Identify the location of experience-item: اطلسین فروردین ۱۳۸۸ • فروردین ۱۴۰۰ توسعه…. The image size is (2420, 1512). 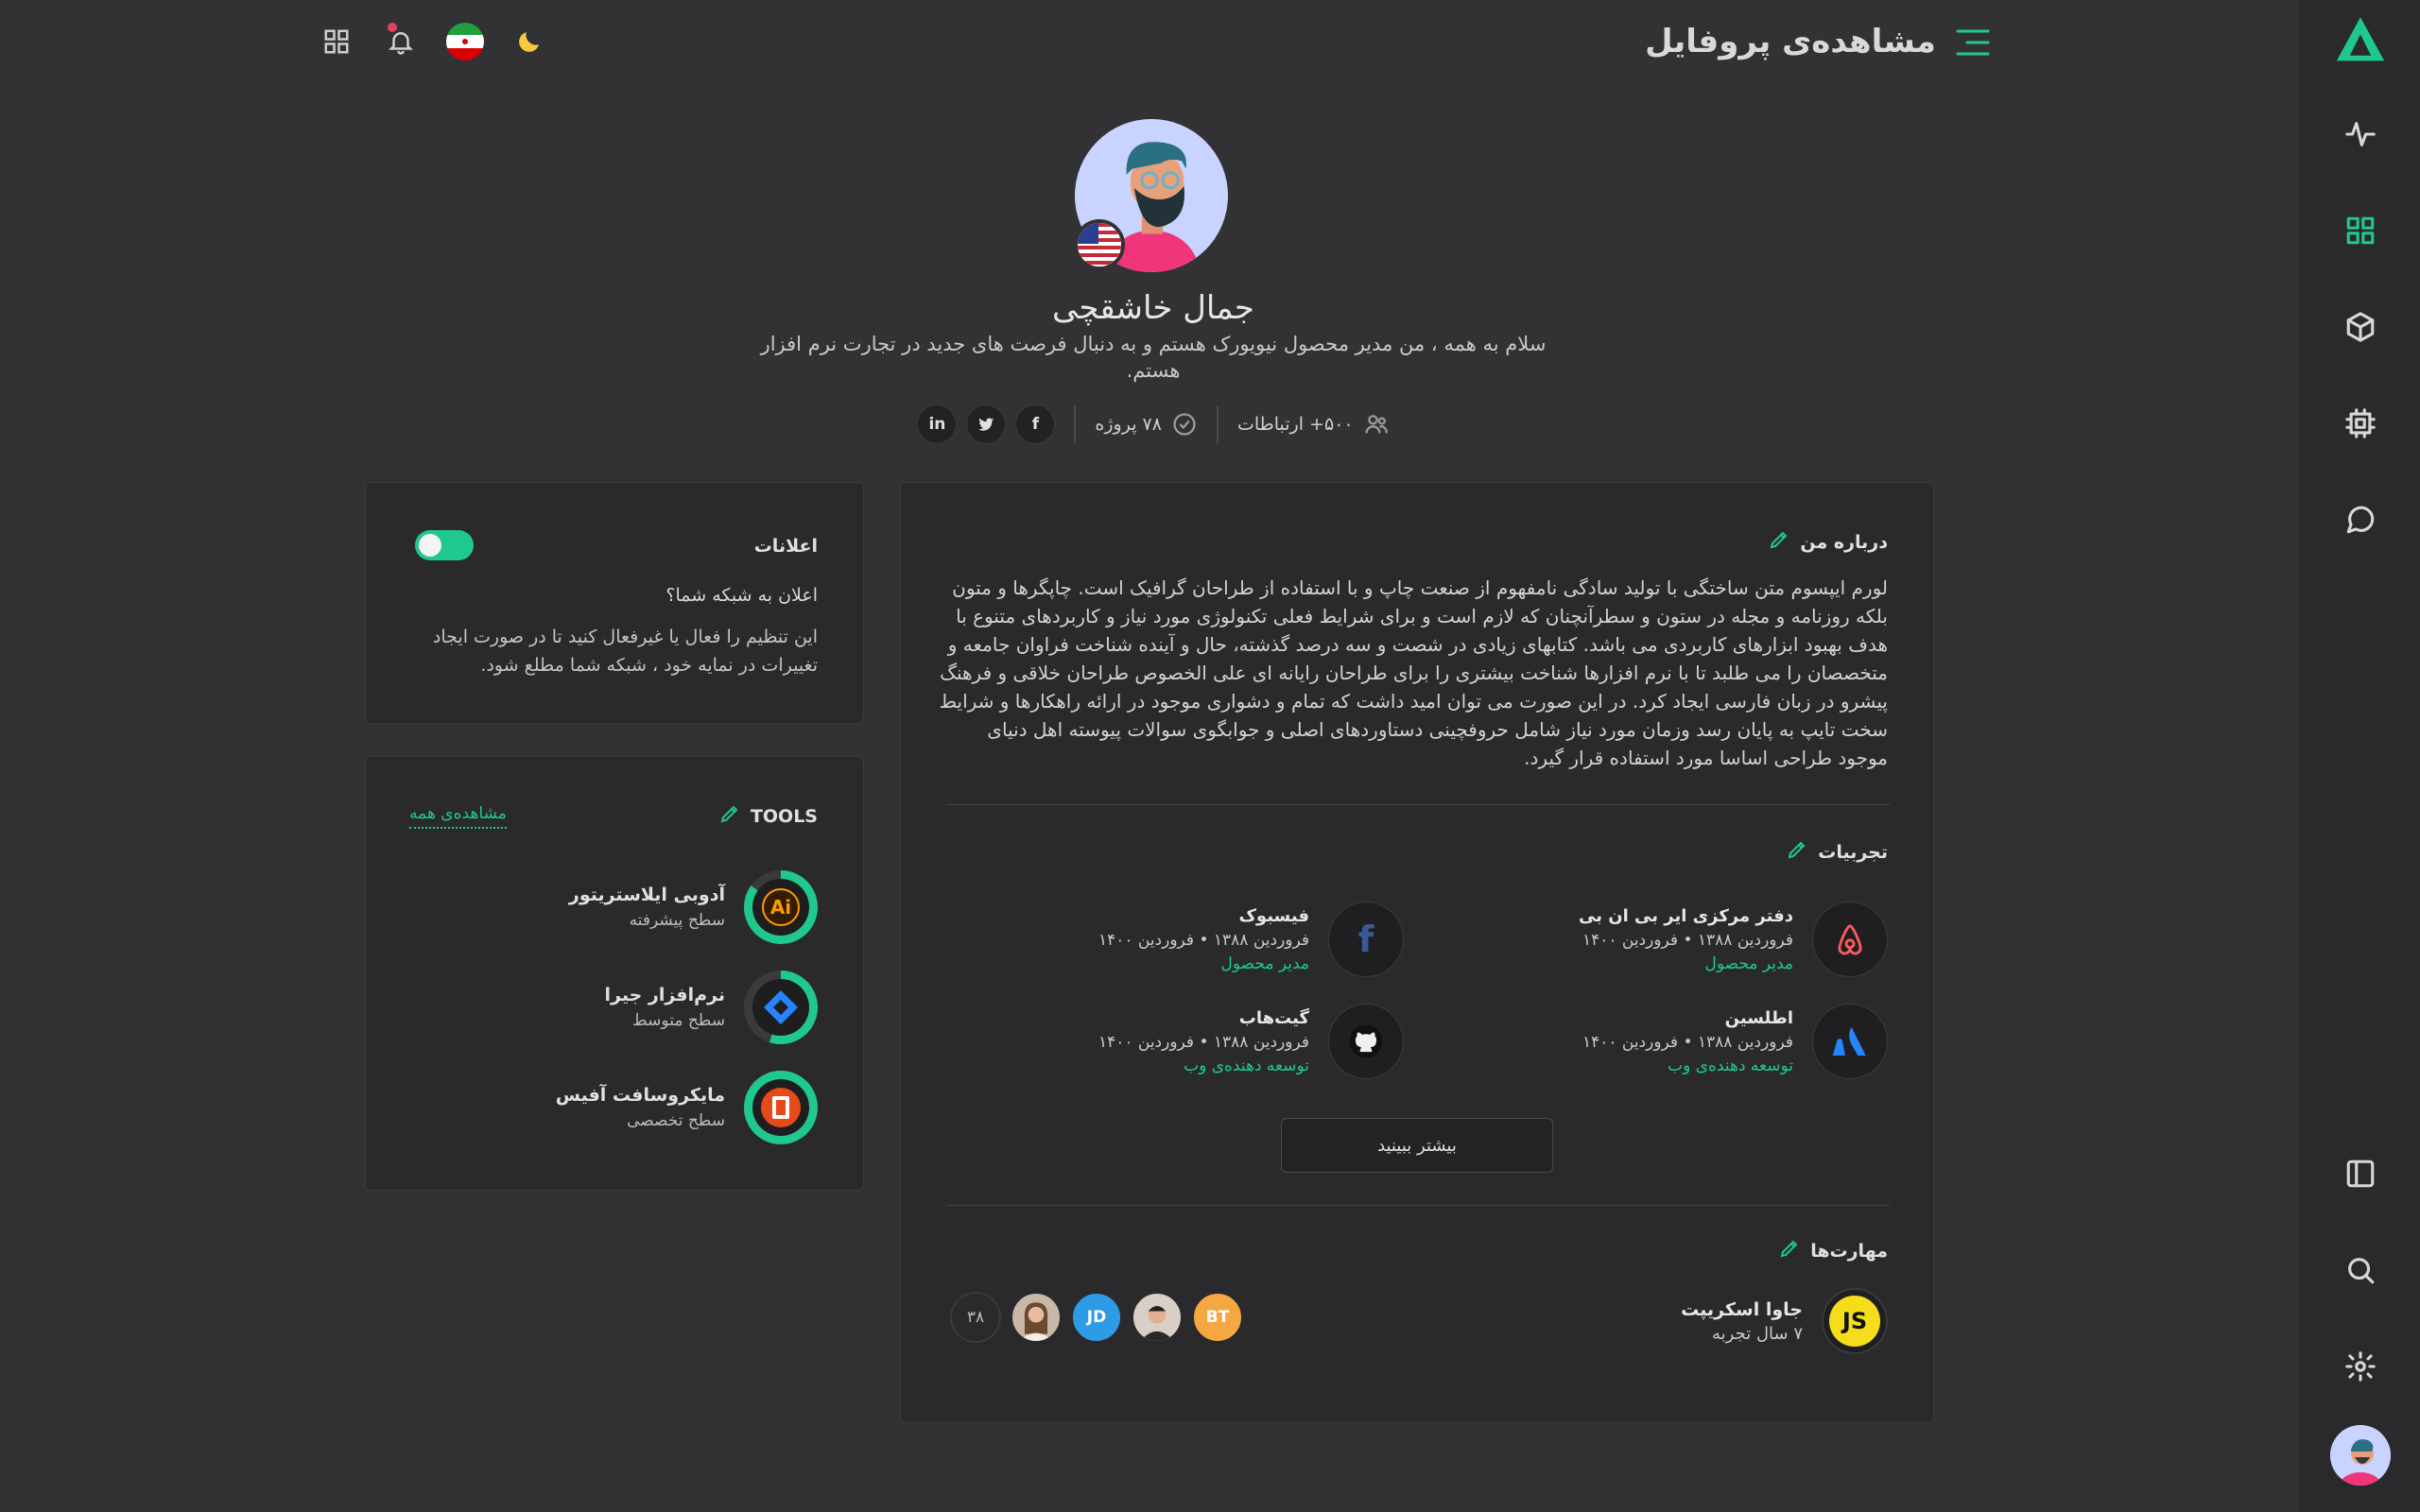
(1665, 1041).